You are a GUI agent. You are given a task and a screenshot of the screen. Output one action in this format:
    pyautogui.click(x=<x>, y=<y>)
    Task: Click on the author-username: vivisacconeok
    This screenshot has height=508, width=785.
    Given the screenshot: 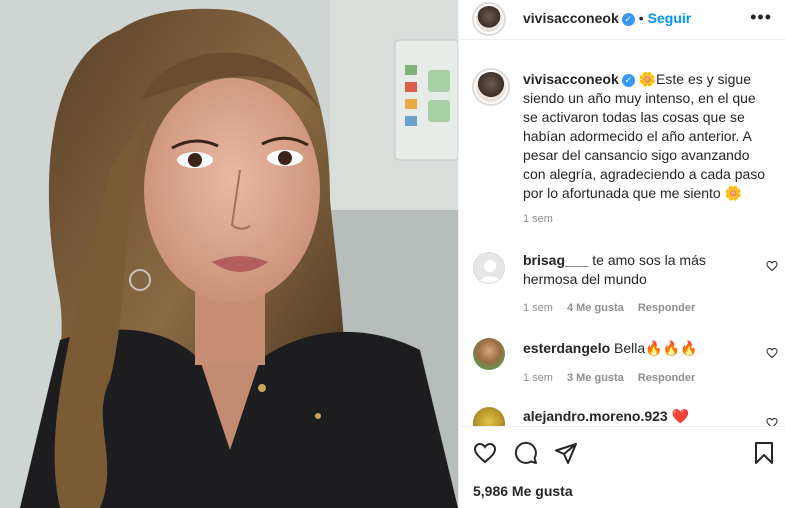 What is the action you would take?
    pyautogui.click(x=571, y=18)
    